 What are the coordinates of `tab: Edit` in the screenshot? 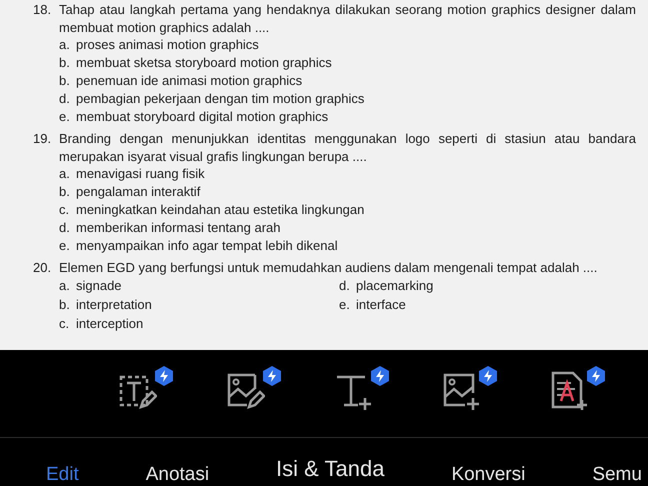 It's located at (62, 475).